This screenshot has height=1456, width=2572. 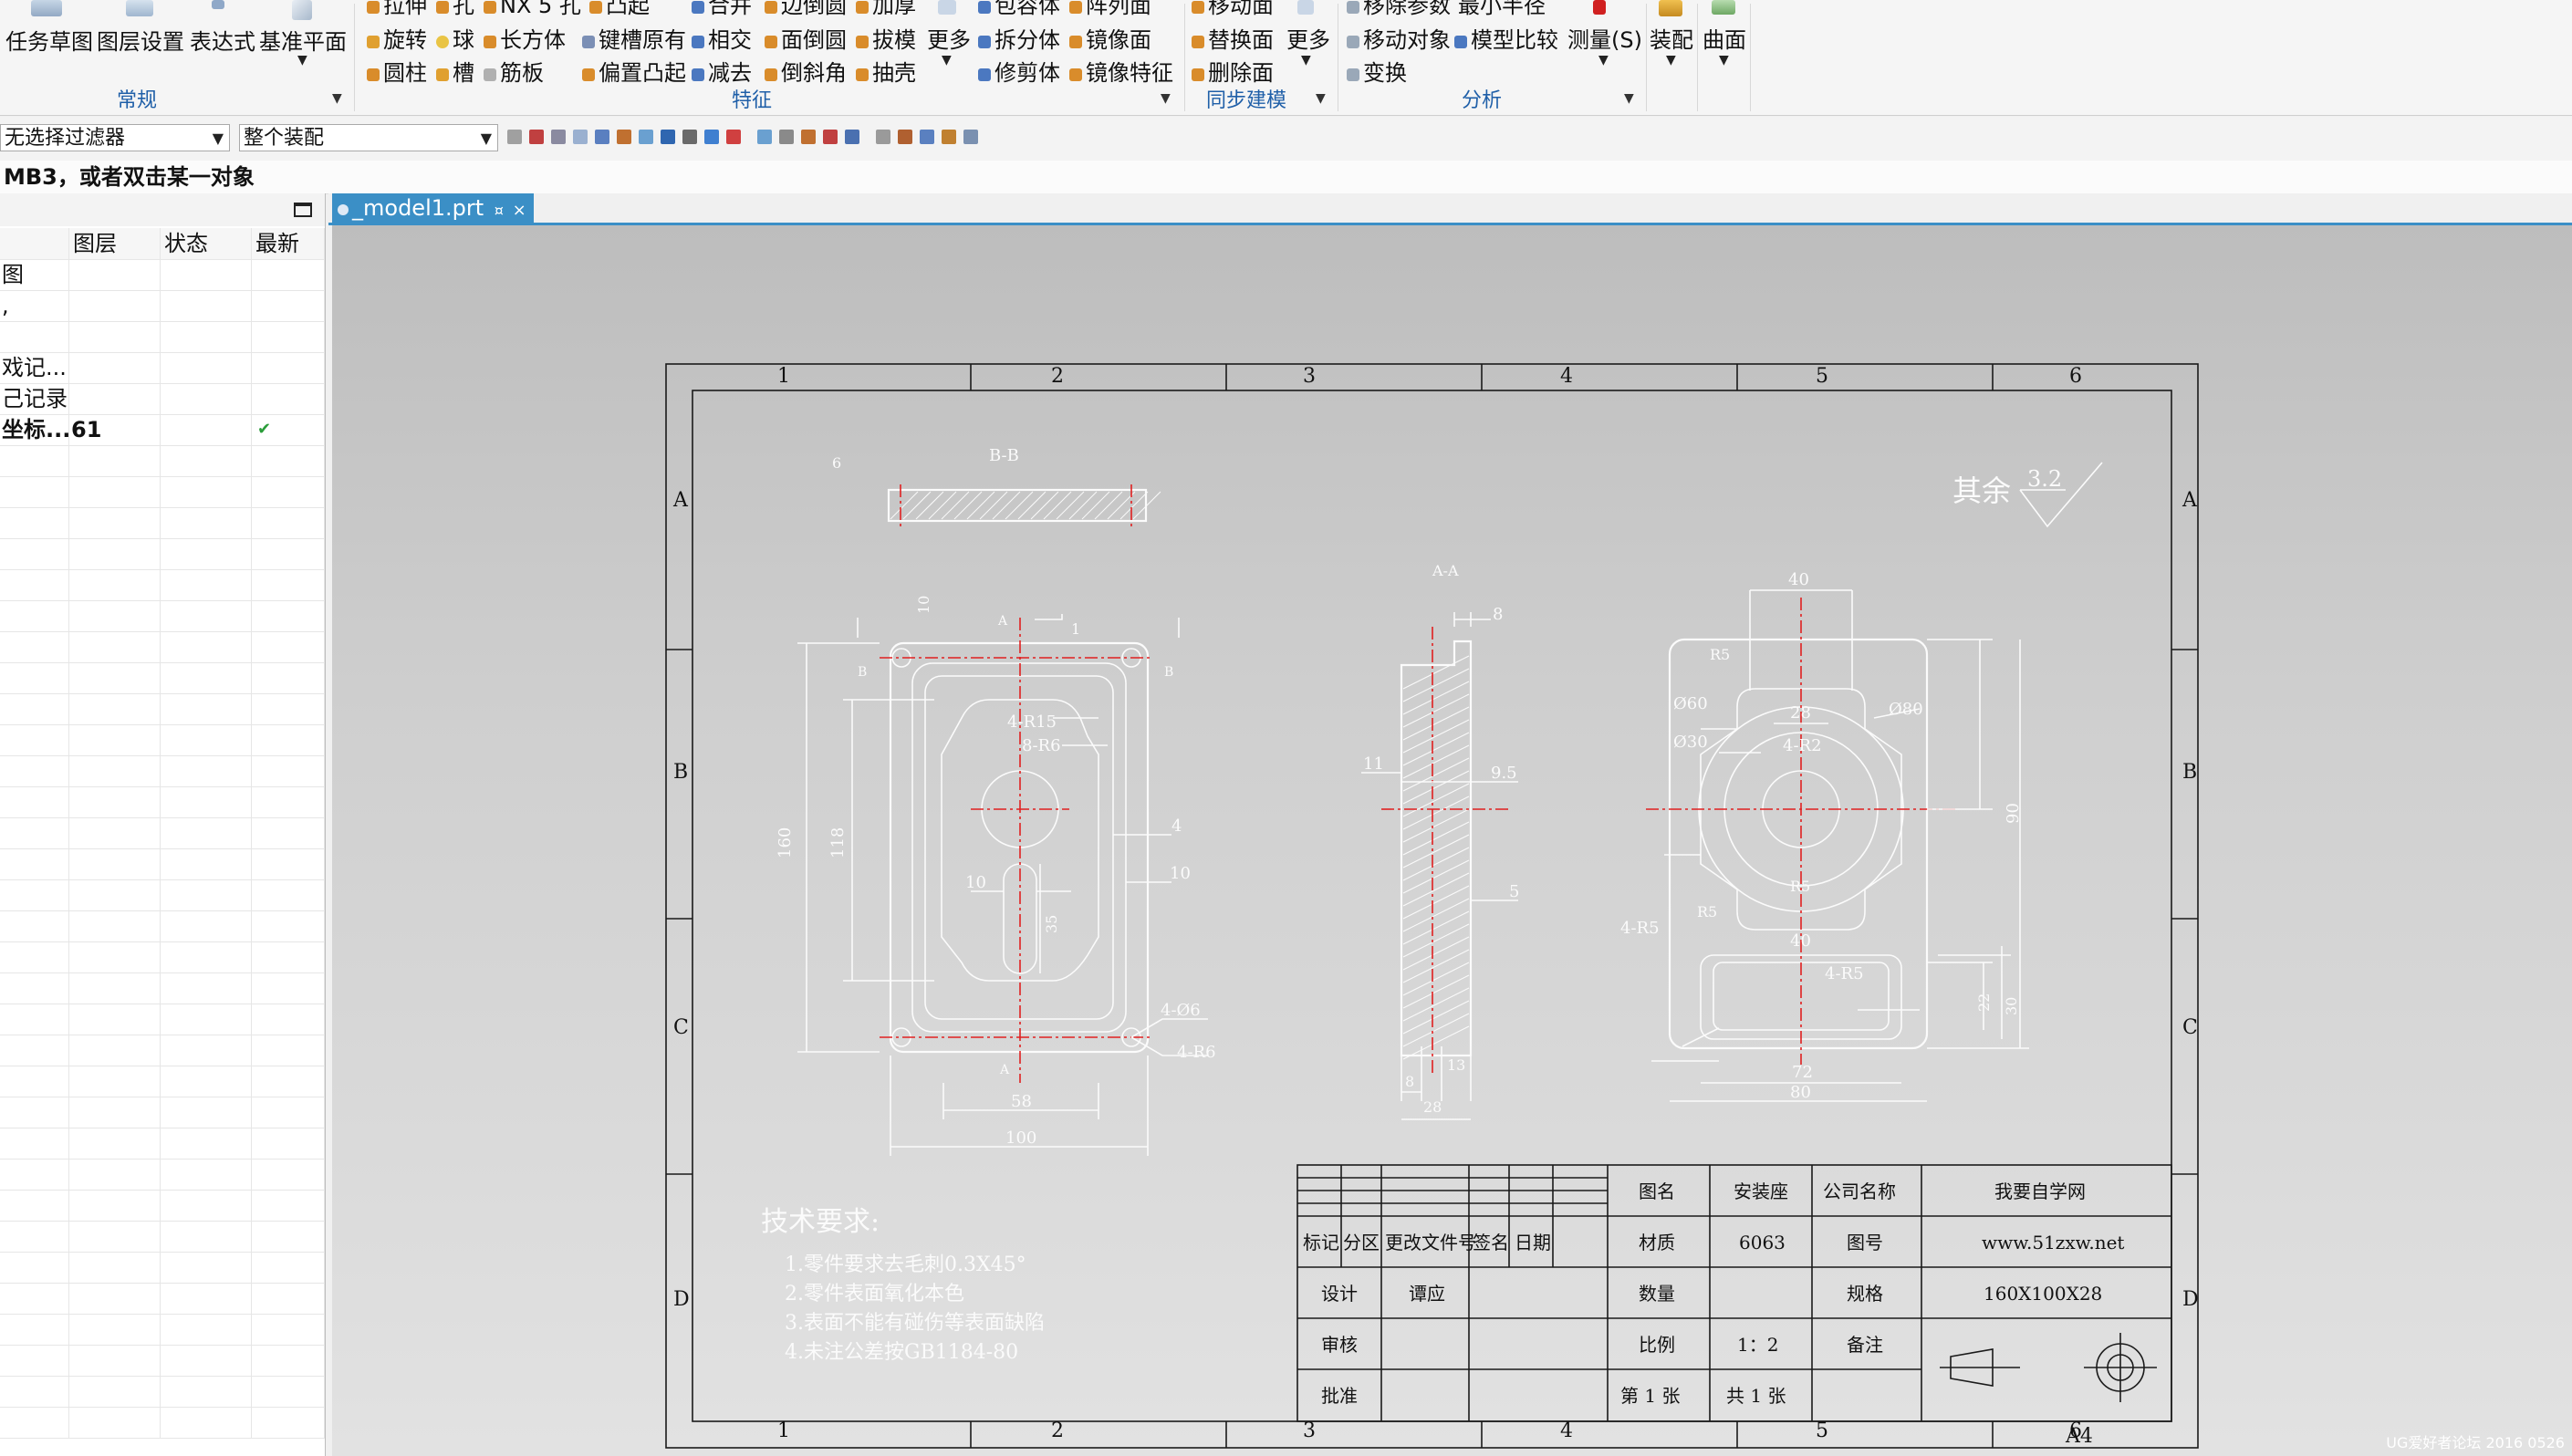 What do you see at coordinates (455, 10) in the screenshot?
I see `hole-button: 孔` at bounding box center [455, 10].